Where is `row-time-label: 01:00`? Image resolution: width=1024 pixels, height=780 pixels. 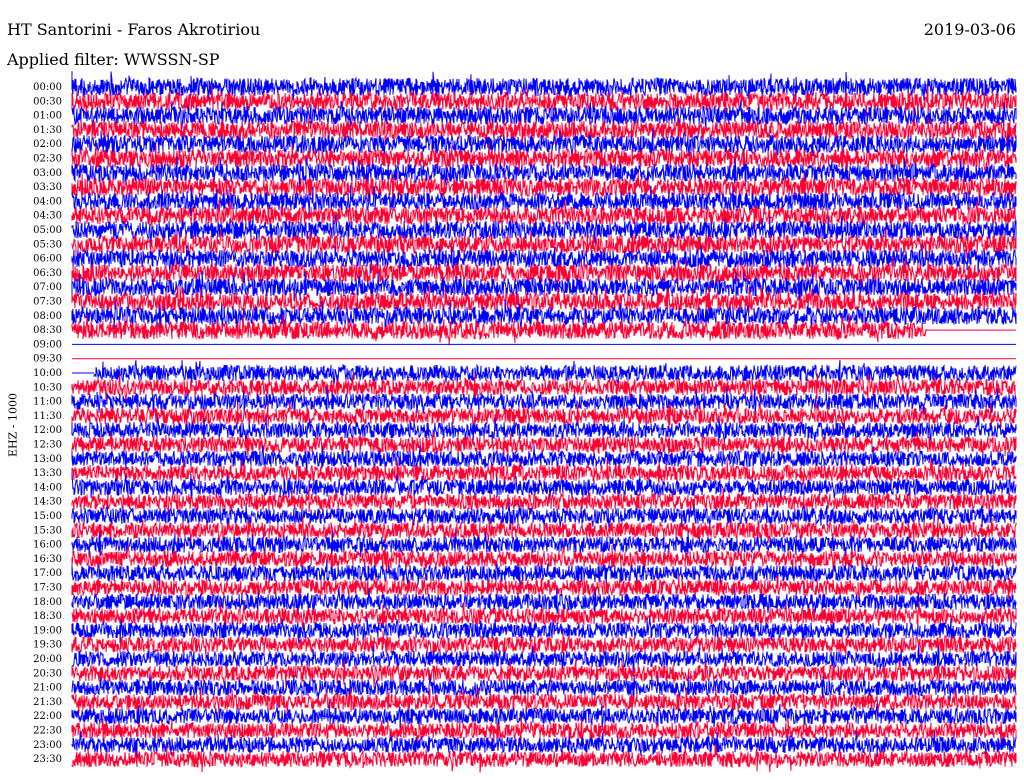 row-time-label: 01:00 is located at coordinates (47, 116).